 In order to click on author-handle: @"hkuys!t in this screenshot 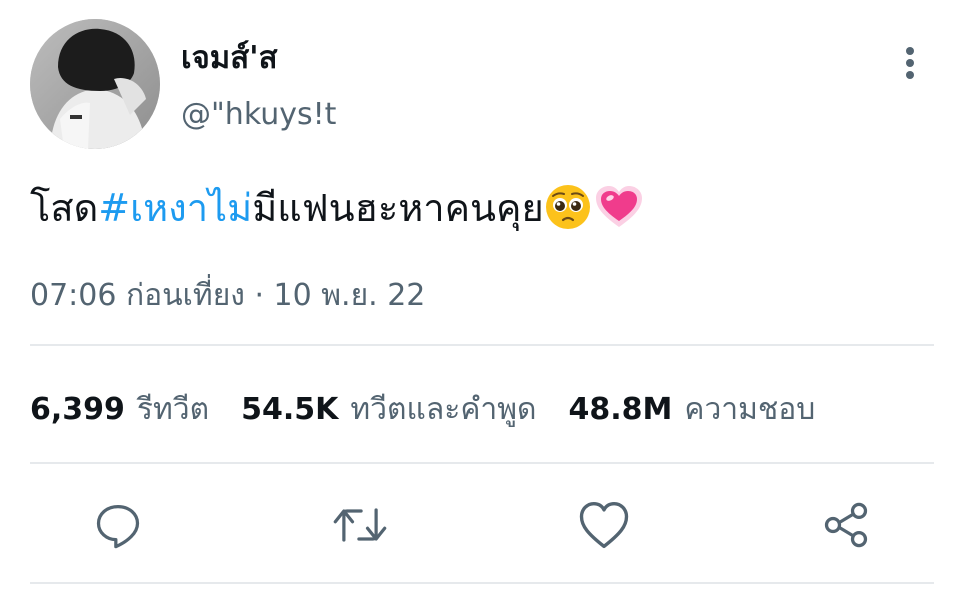, I will do `click(258, 115)`.